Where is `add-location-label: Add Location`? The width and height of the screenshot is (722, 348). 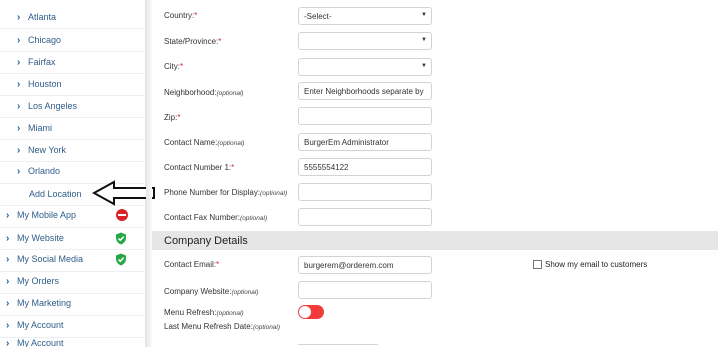
add-location-label: Add Location is located at coordinates (55, 194).